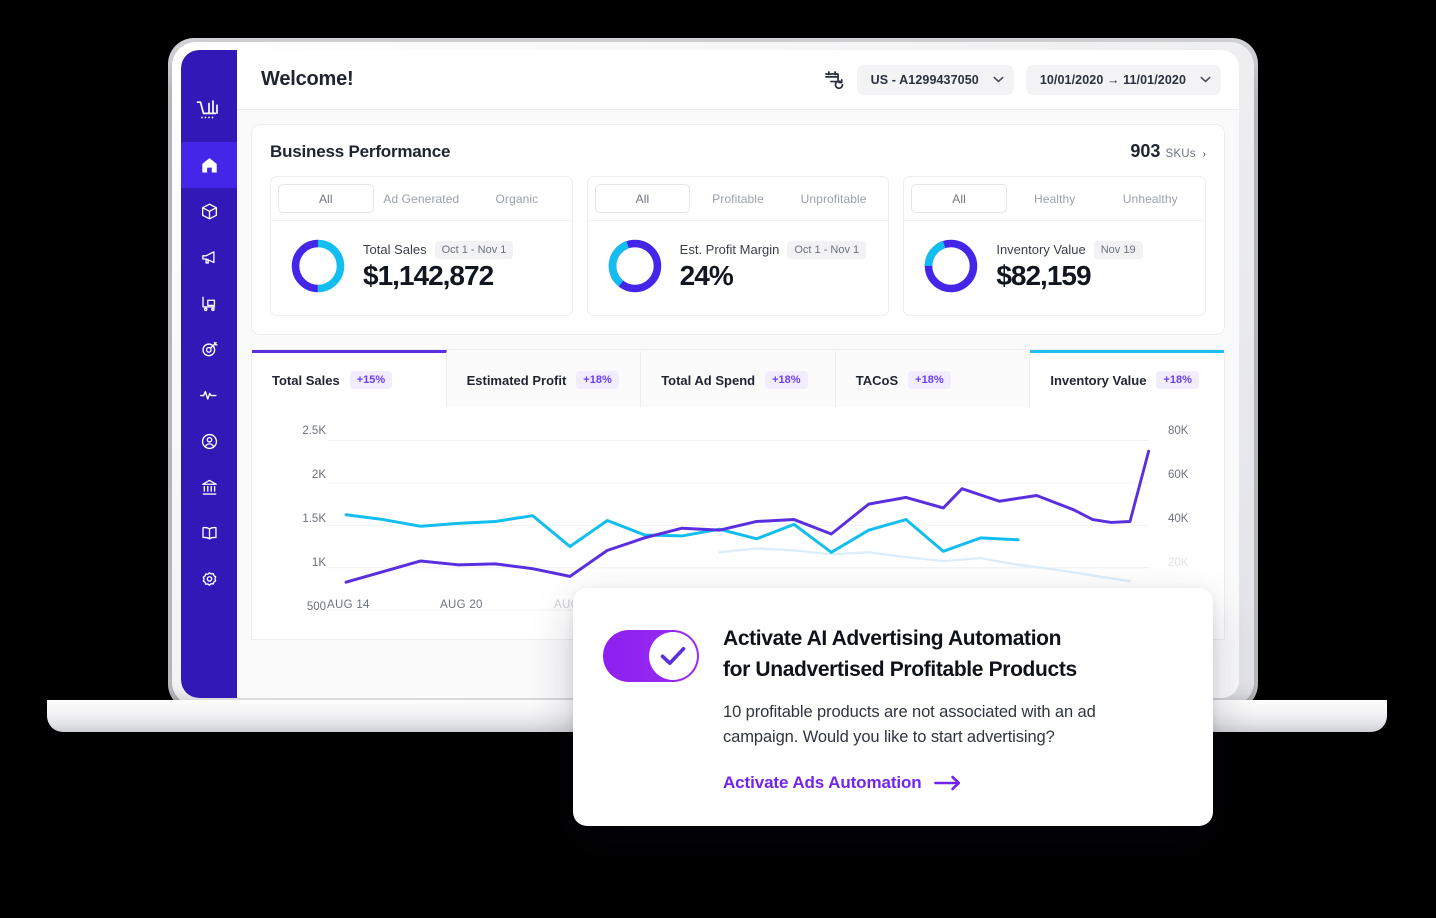 This screenshot has width=1436, height=918. I want to click on sidebar-item-advertising, so click(209, 257).